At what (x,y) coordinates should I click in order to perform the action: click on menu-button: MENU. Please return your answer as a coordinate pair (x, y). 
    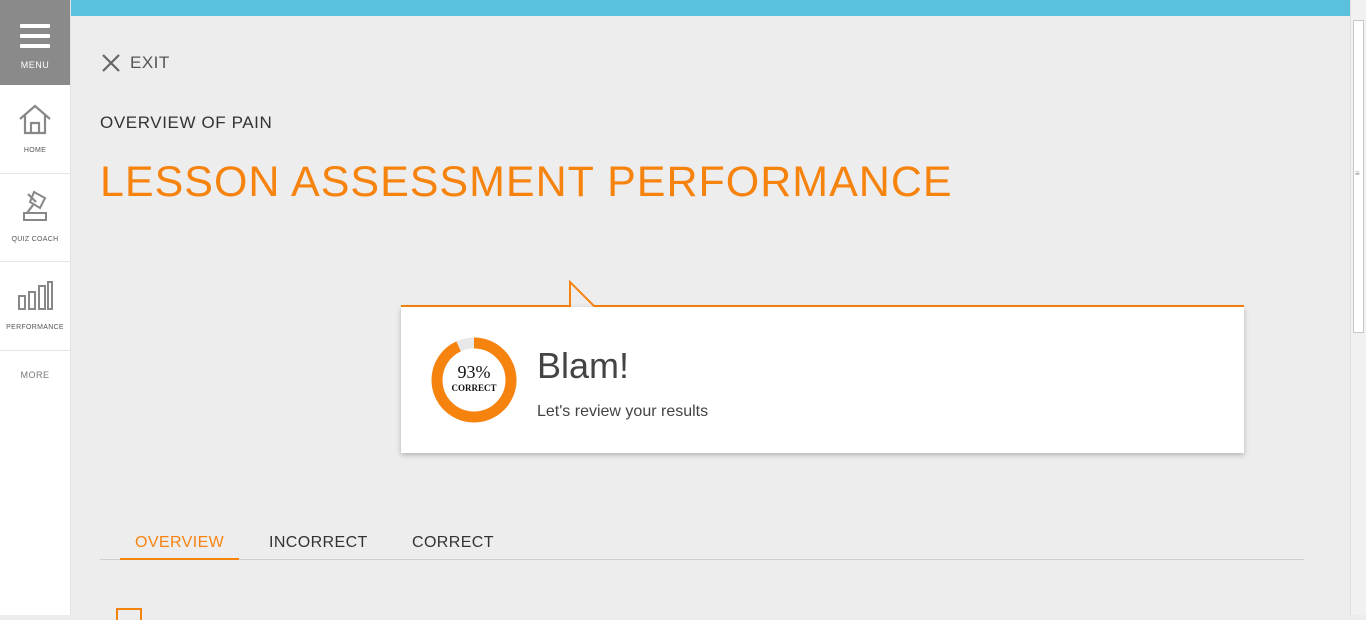
    Looking at the image, I should click on (35, 42).